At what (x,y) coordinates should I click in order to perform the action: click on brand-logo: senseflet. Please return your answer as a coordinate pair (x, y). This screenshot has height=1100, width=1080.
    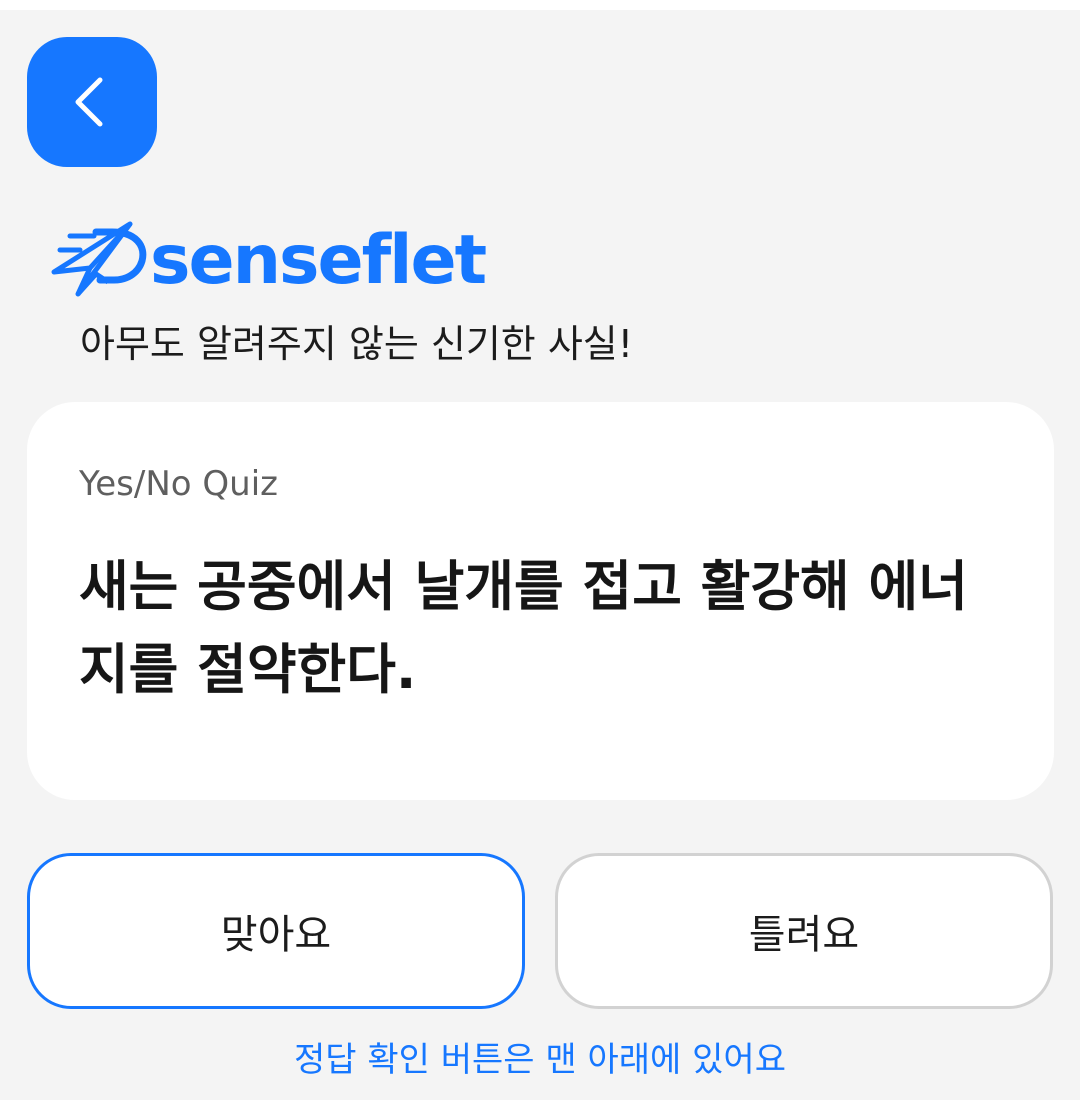
    Looking at the image, I should click on (268, 257).